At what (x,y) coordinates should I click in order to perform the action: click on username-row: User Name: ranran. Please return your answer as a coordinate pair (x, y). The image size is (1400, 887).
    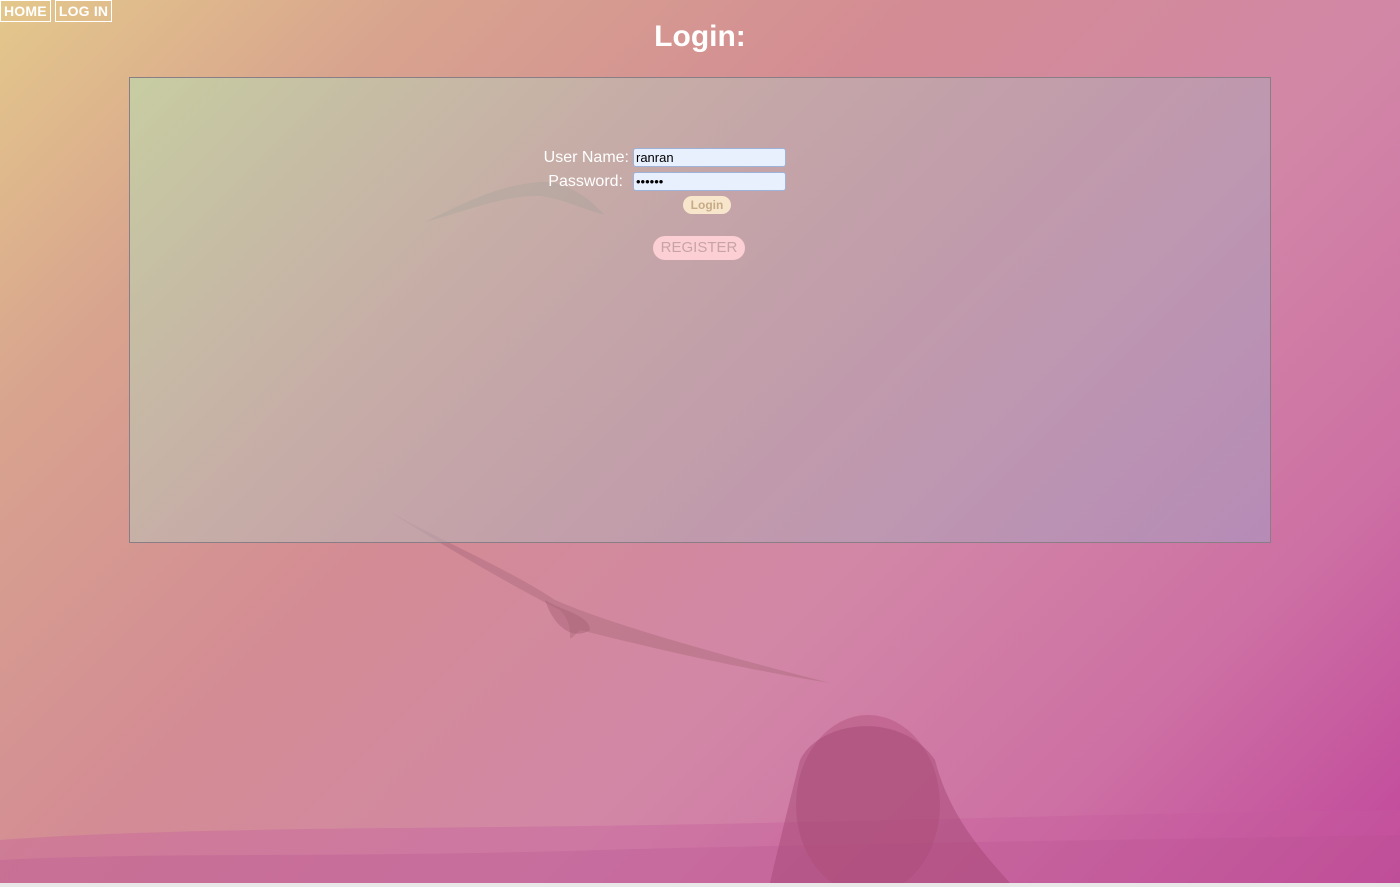
    Looking at the image, I should click on (664, 157).